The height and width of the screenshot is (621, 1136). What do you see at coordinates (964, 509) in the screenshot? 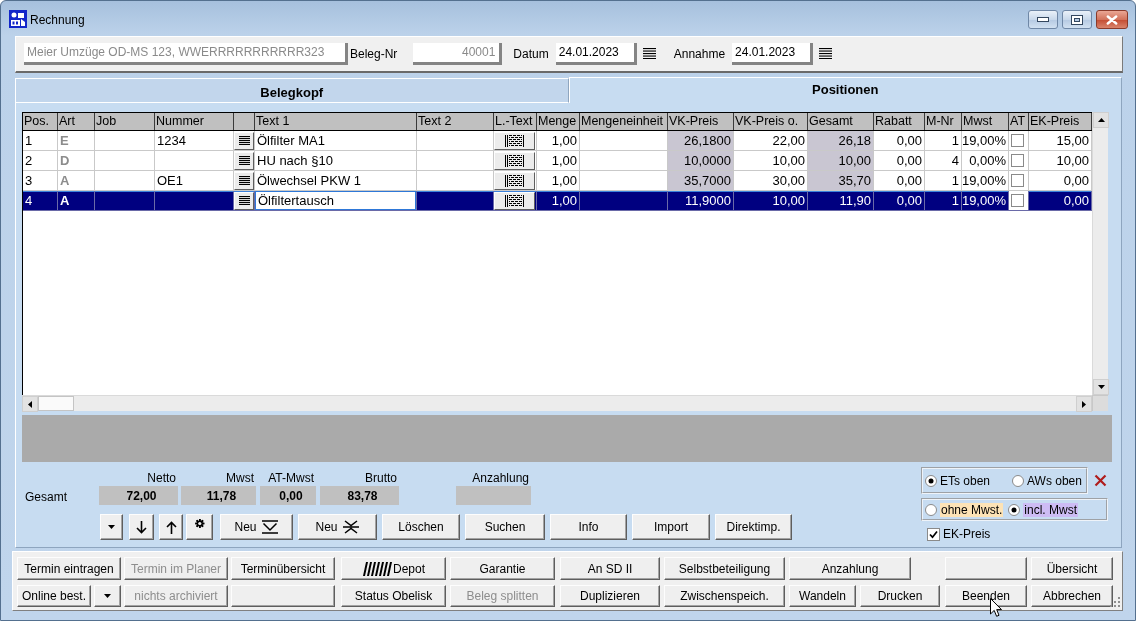
I see `radio-option: ohne Mwst.` at bounding box center [964, 509].